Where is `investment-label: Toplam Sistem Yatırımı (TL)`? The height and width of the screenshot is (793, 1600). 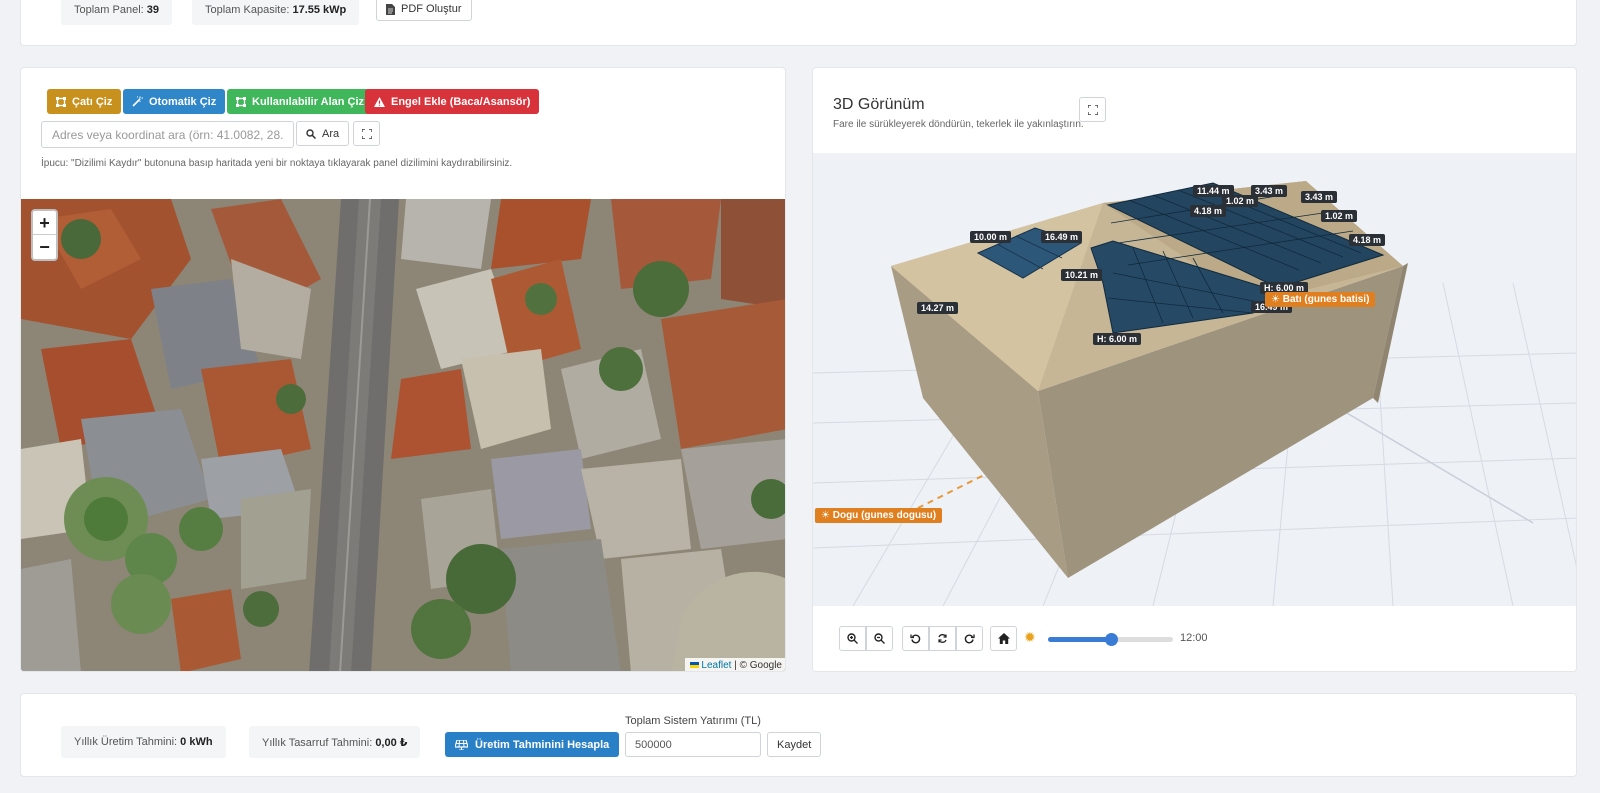
investment-label: Toplam Sistem Yatırımı (TL) is located at coordinates (693, 721).